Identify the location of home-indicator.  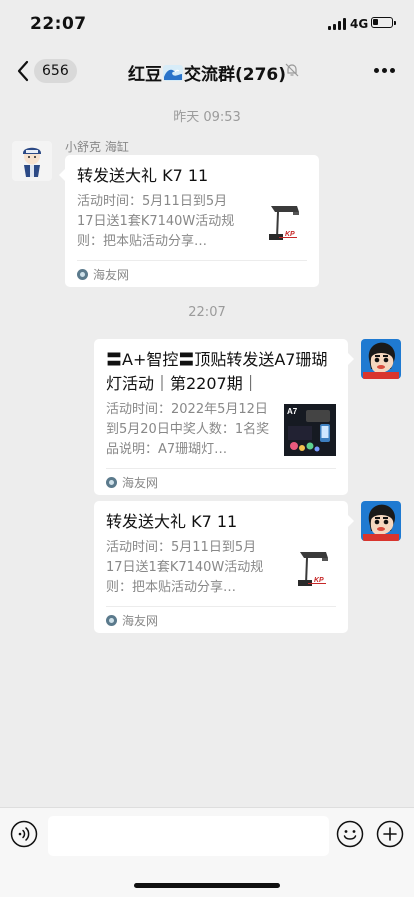
(207, 885).